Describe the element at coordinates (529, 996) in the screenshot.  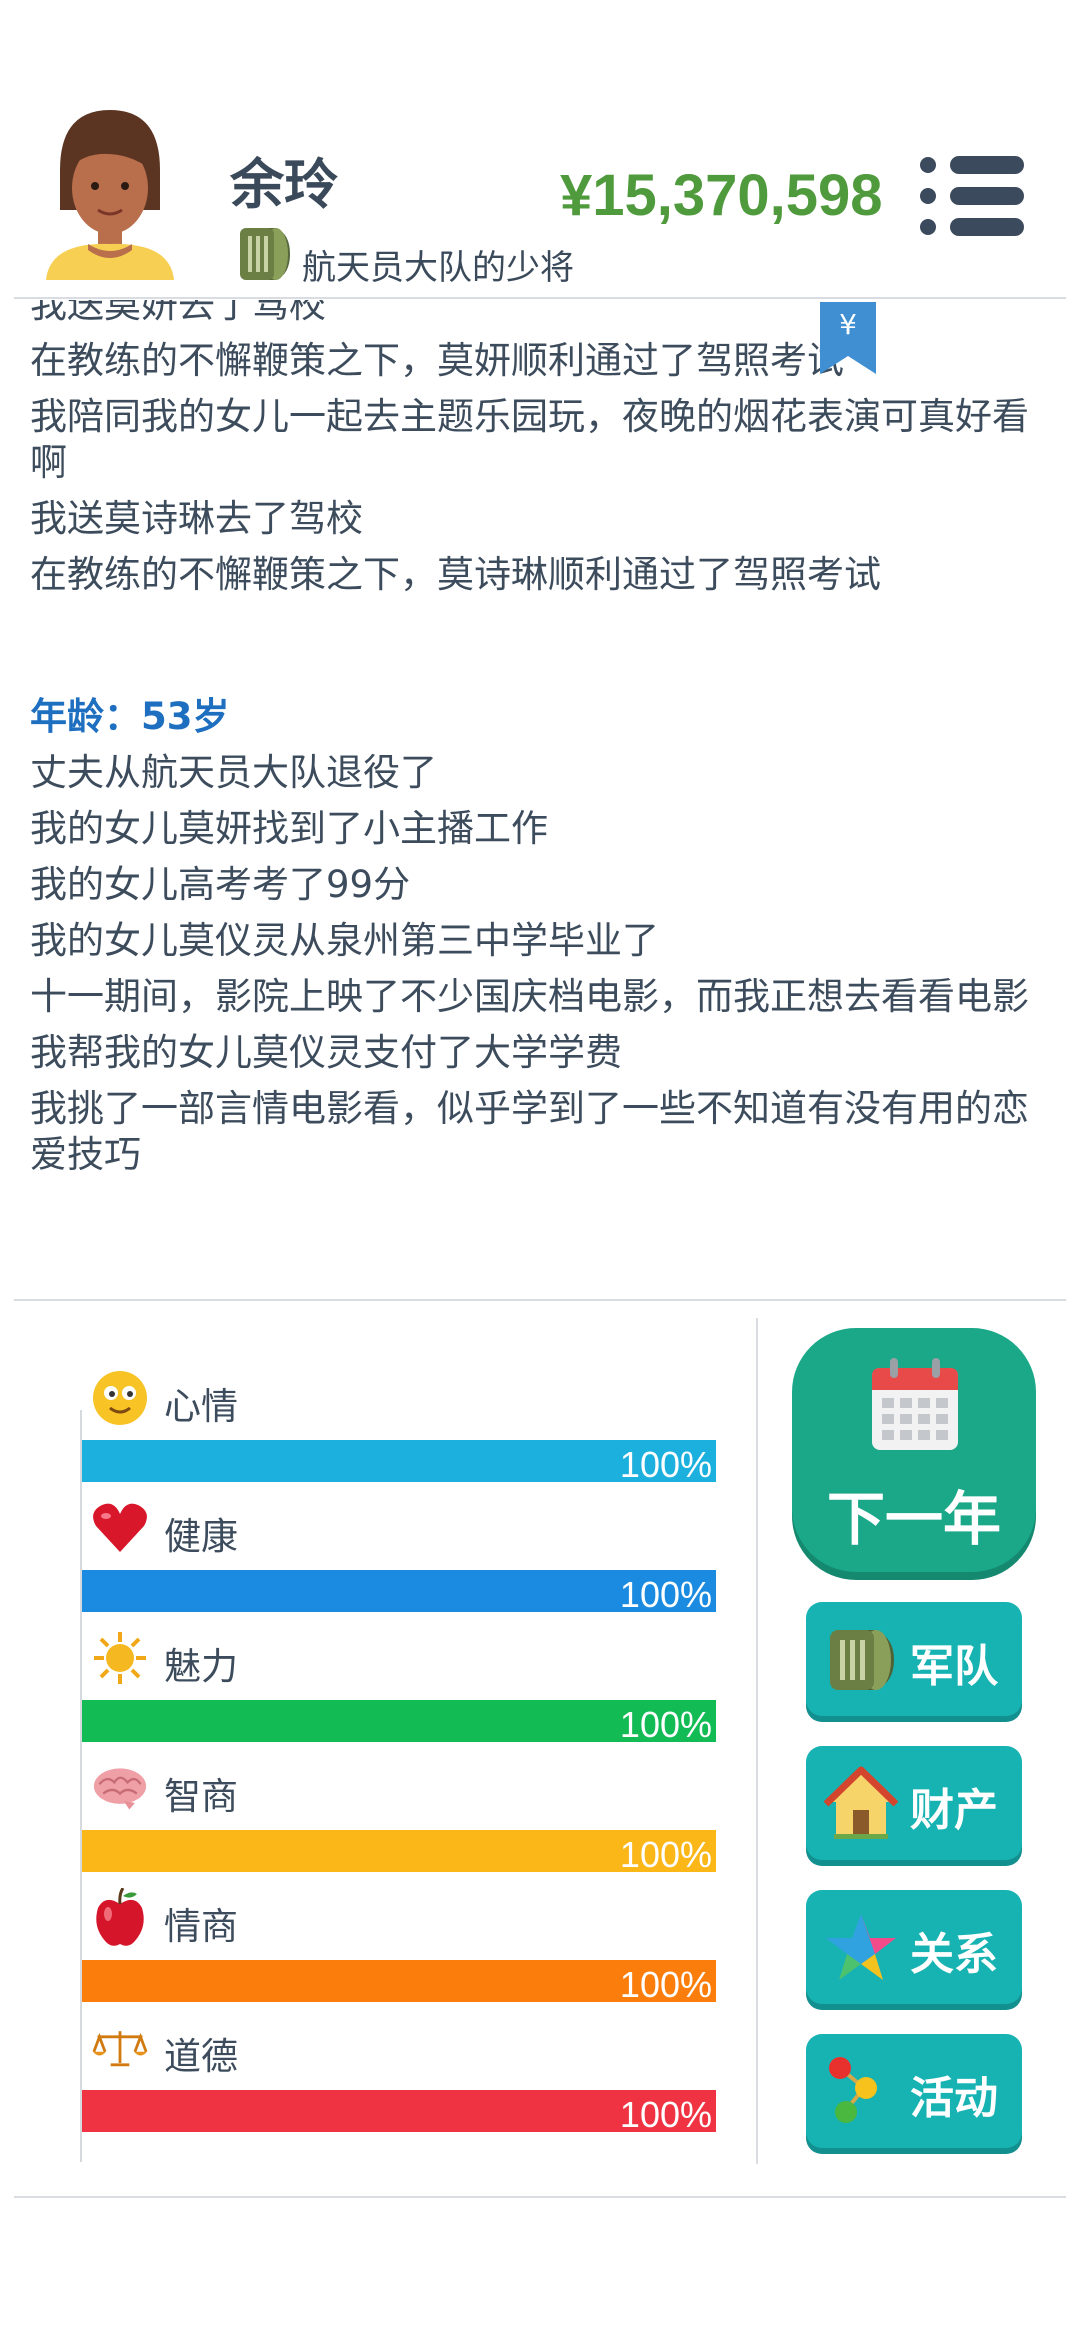
I see `log-entry: 十一期间，影院上映了不少国庆档电影，而我正想去看看电影` at that location.